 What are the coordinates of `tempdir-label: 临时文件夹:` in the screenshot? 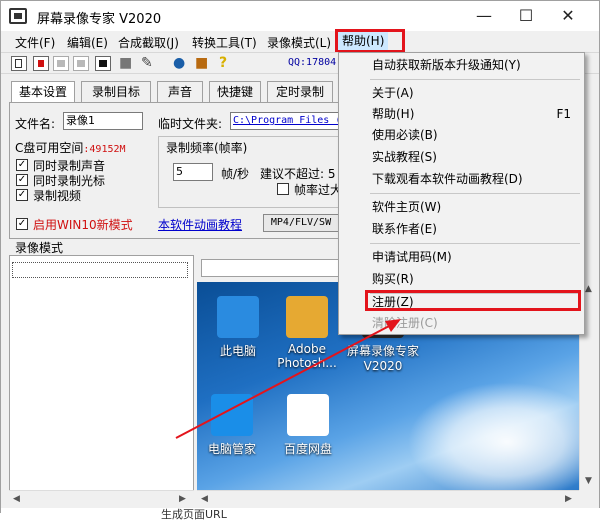 It's located at (190, 124).